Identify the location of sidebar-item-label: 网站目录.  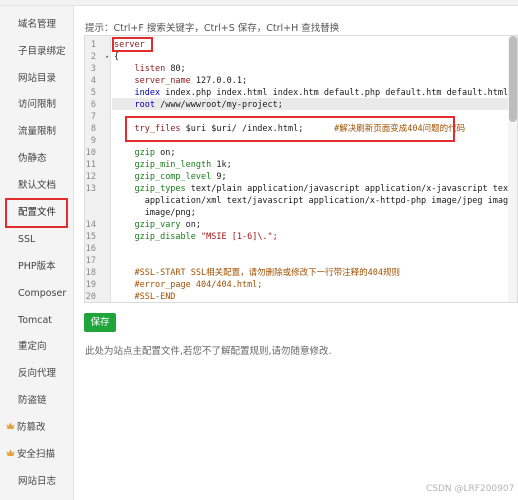
(37, 78).